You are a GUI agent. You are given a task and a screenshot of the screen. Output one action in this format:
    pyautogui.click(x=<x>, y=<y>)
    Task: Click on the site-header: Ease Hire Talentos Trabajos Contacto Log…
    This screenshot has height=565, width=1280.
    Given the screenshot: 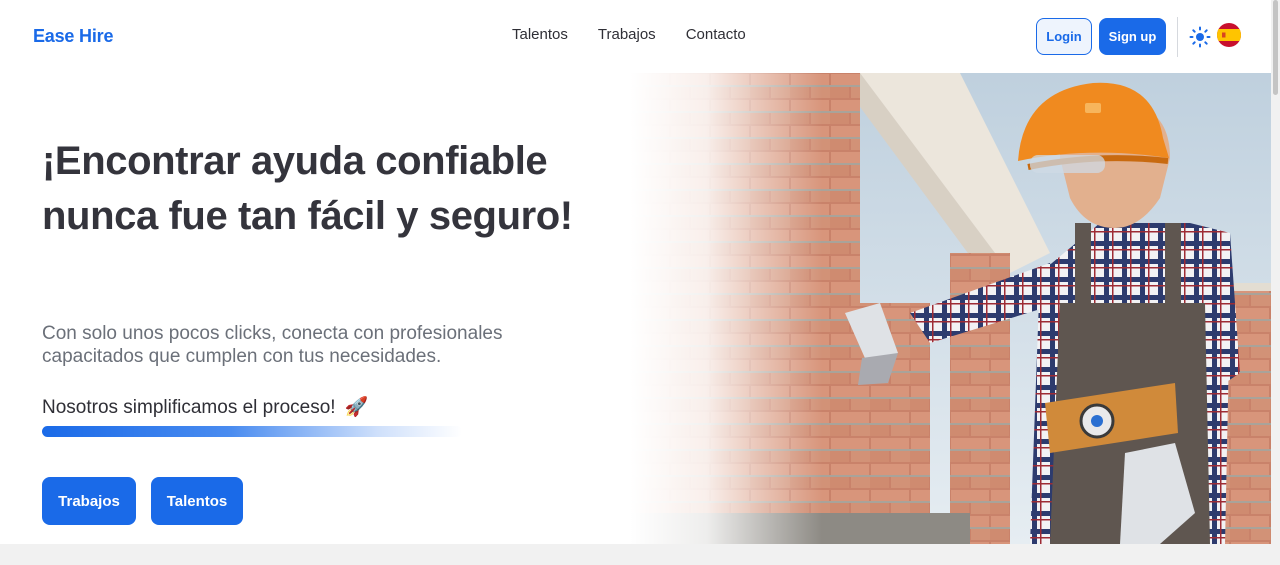 What is the action you would take?
    pyautogui.click(x=640, y=36)
    